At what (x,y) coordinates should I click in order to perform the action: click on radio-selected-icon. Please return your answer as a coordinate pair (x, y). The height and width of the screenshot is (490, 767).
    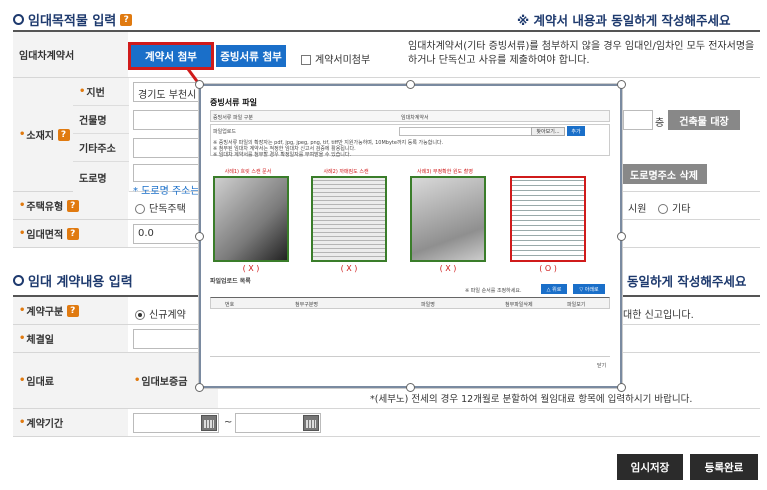
    Looking at the image, I should click on (140, 315).